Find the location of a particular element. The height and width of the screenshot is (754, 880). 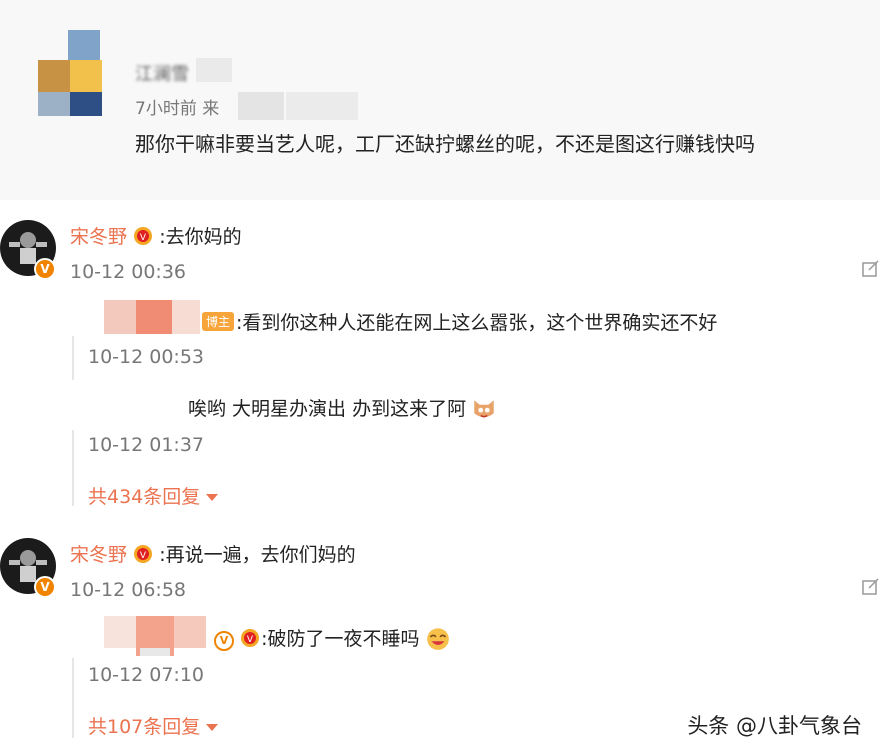

comment-1-header: 宋冬野 V :去你妈的 is located at coordinates (156, 235).